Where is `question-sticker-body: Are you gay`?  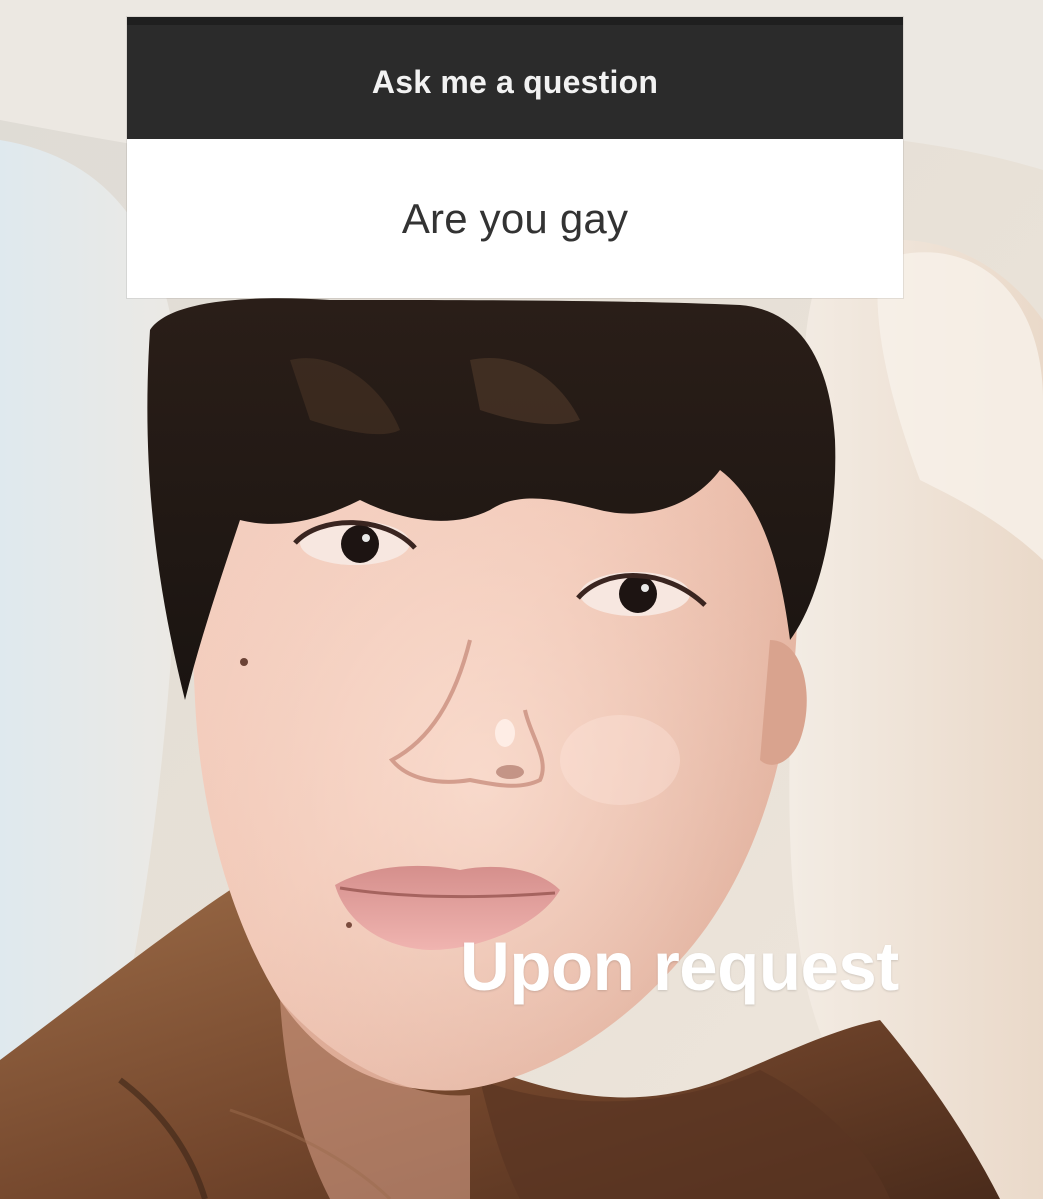 question-sticker-body: Are you gay is located at coordinates (515, 218).